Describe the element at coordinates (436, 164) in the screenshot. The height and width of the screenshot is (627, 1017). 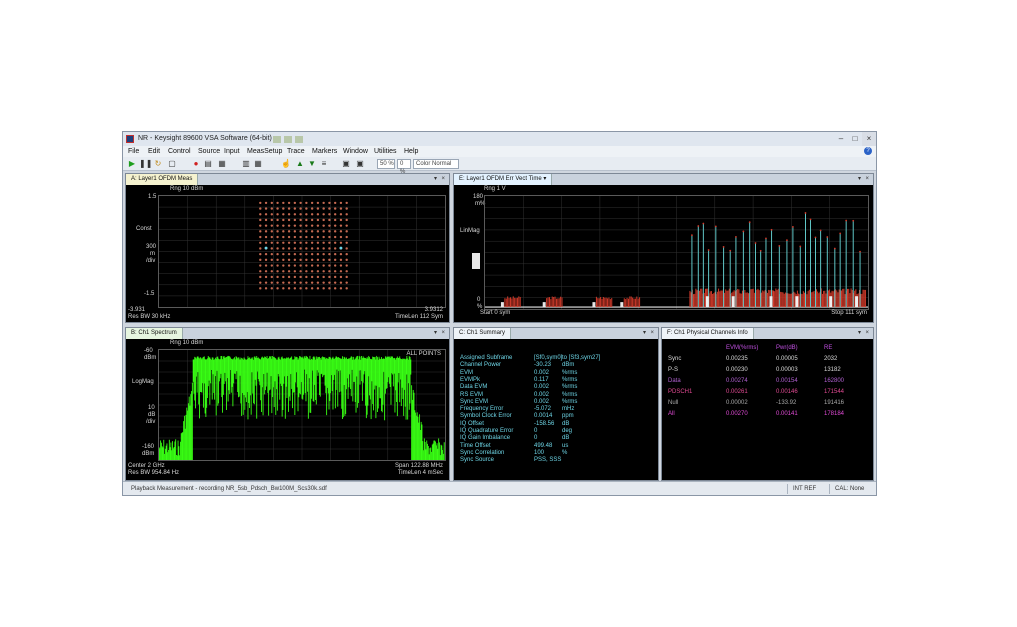
I see `color-mode-select: Color Normal` at that location.